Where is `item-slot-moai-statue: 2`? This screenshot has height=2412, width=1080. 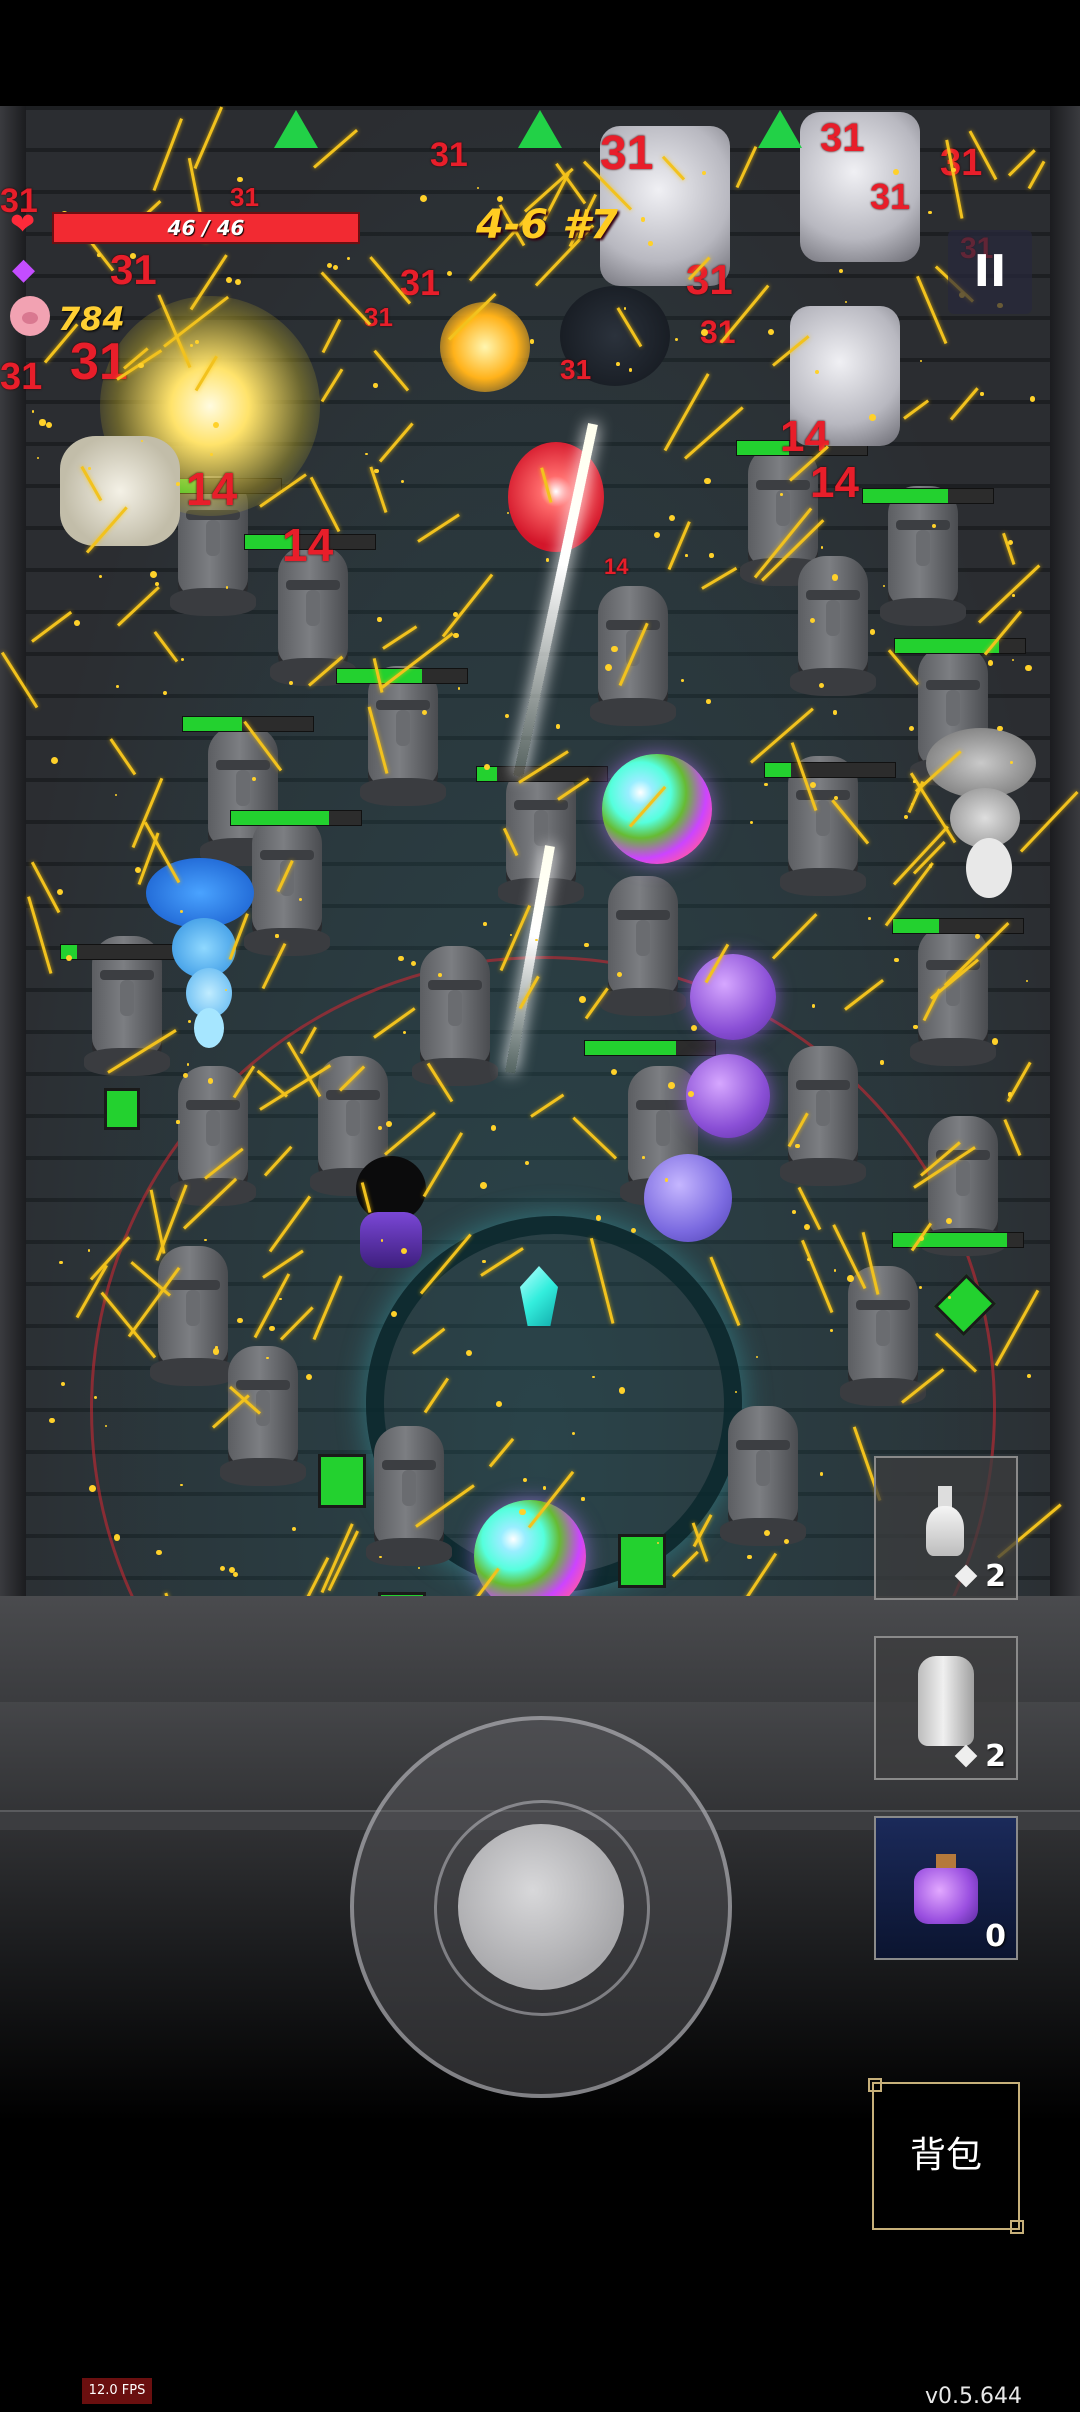
item-slot-moai-statue: 2 is located at coordinates (946, 1708).